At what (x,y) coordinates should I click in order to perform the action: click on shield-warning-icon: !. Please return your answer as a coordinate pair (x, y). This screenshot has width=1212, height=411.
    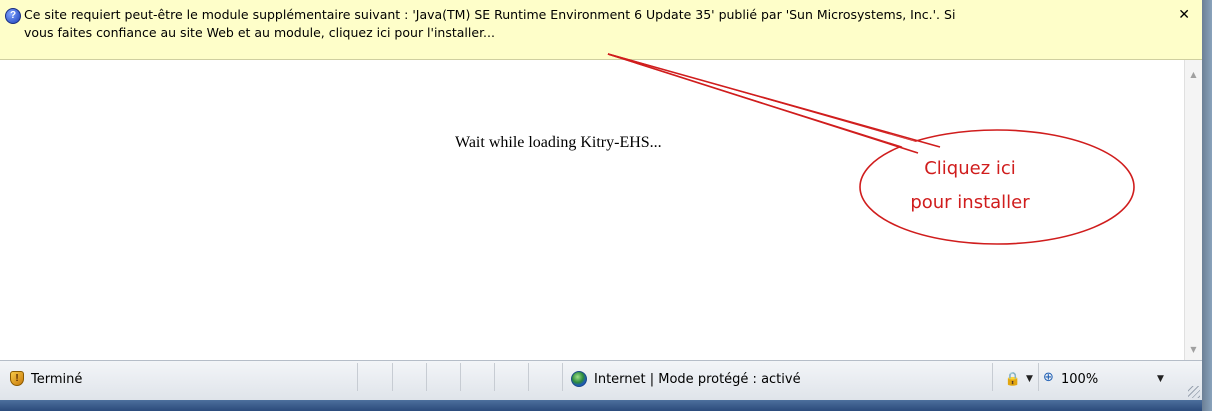
    Looking at the image, I should click on (17, 378).